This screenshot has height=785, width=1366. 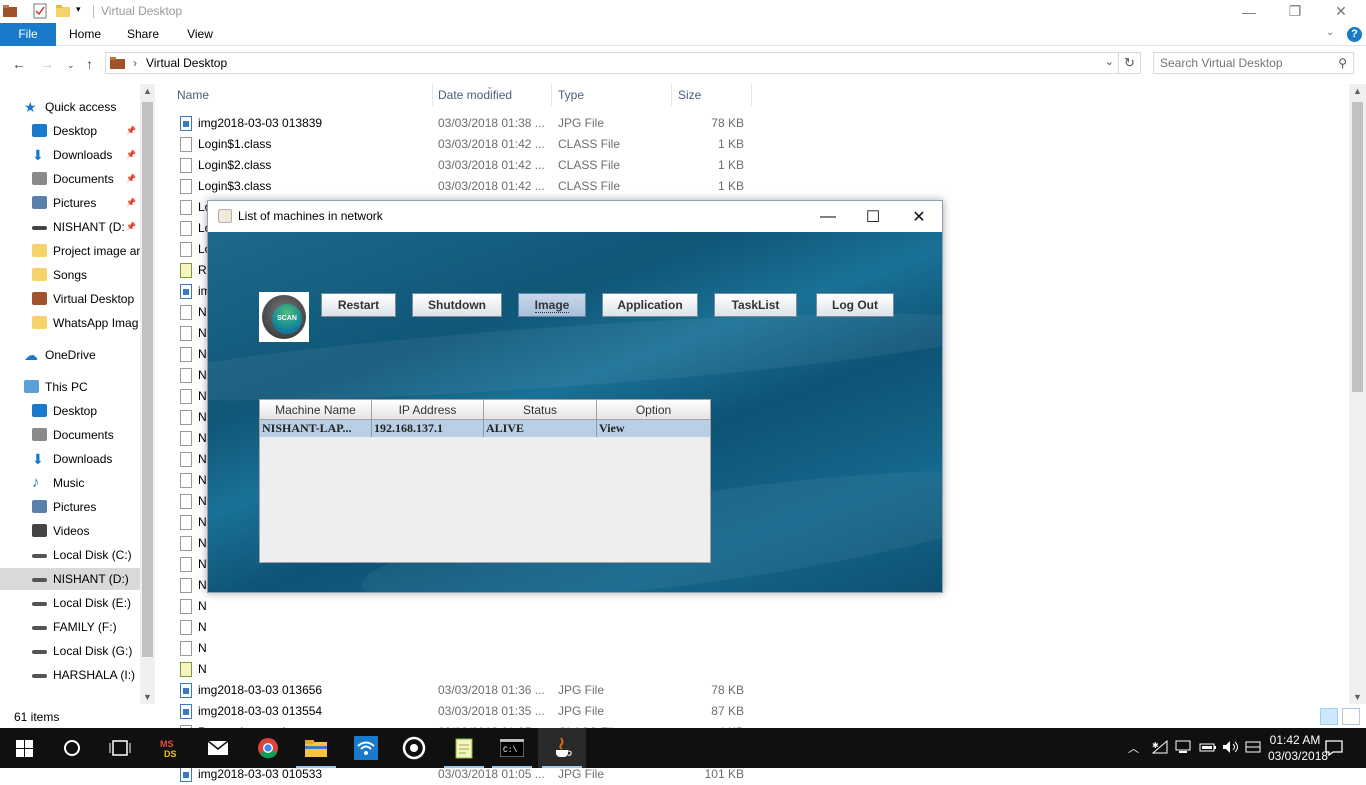 I want to click on tasklist-button: TaskList, so click(x=755, y=305).